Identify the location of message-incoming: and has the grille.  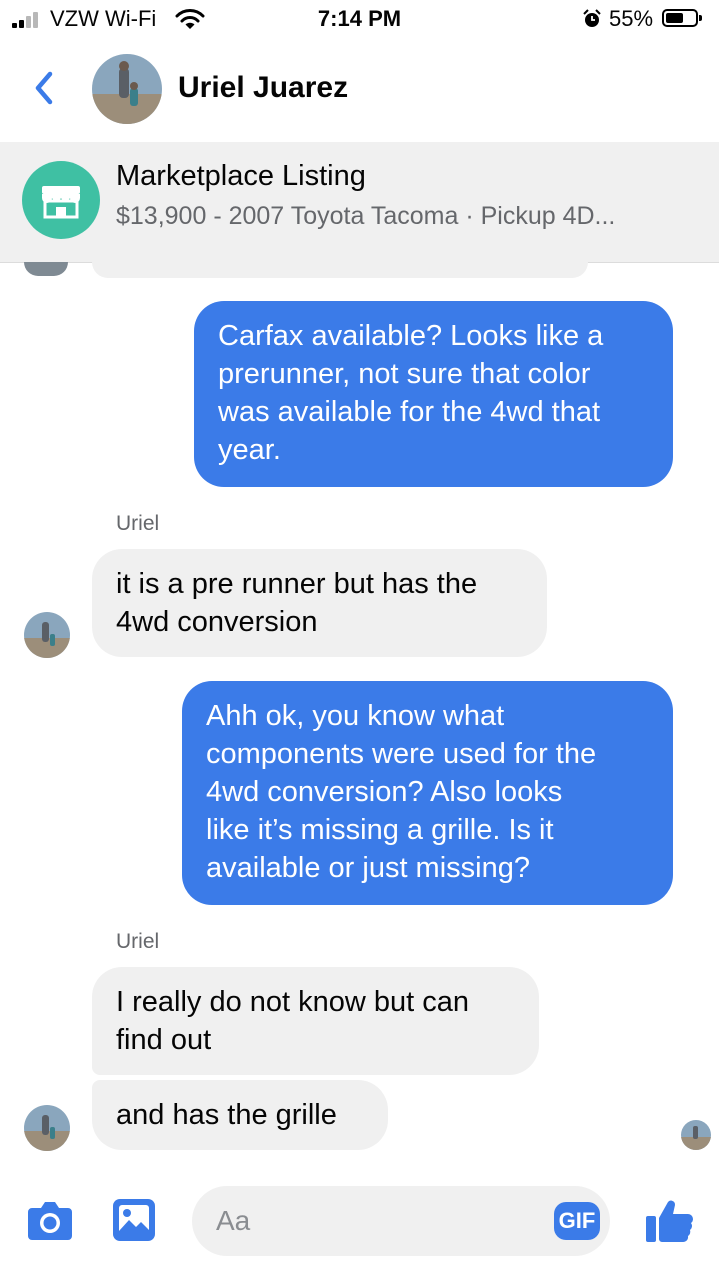
(240, 1115).